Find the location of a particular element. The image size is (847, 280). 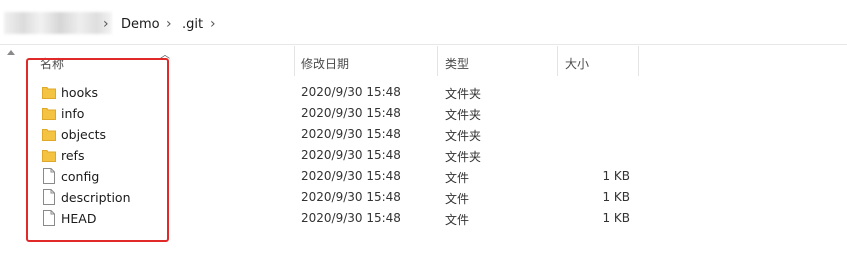

breadcrumb-item-demo: Demo is located at coordinates (140, 24).